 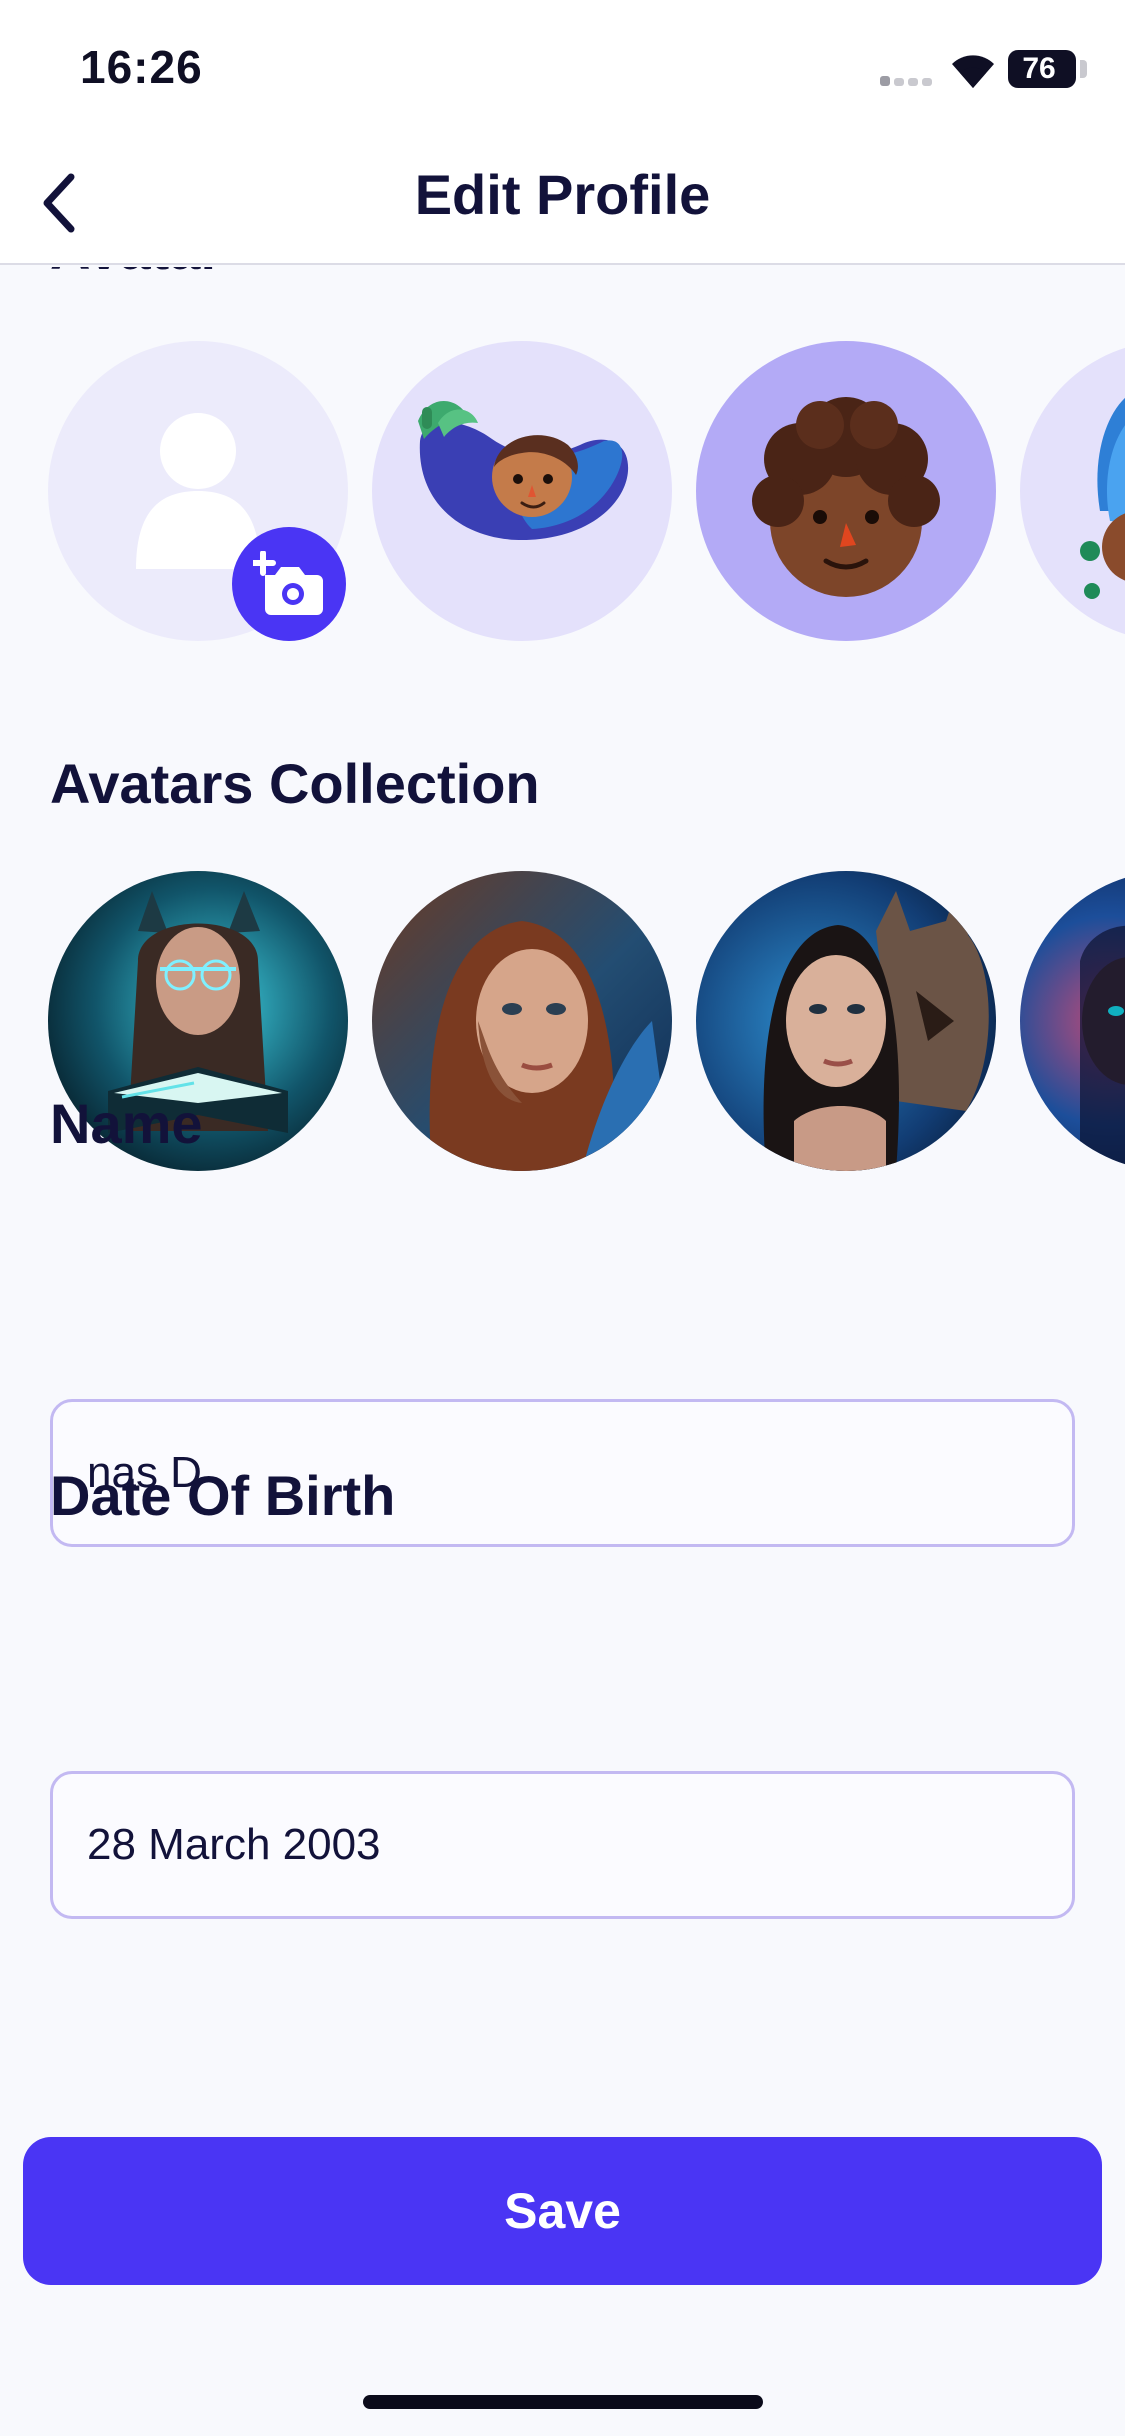 What do you see at coordinates (223, 1495) in the screenshot?
I see `date-of-birth-label: Date Of Birth` at bounding box center [223, 1495].